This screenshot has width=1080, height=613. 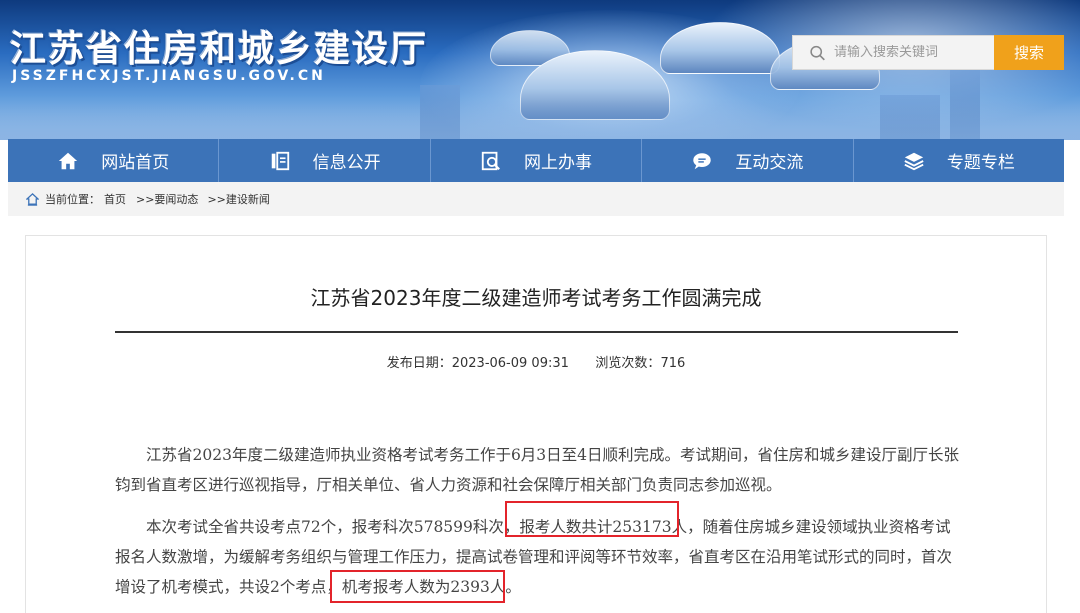 What do you see at coordinates (510, 363) in the screenshot?
I see `publish-date: 2023-06-09 09:31` at bounding box center [510, 363].